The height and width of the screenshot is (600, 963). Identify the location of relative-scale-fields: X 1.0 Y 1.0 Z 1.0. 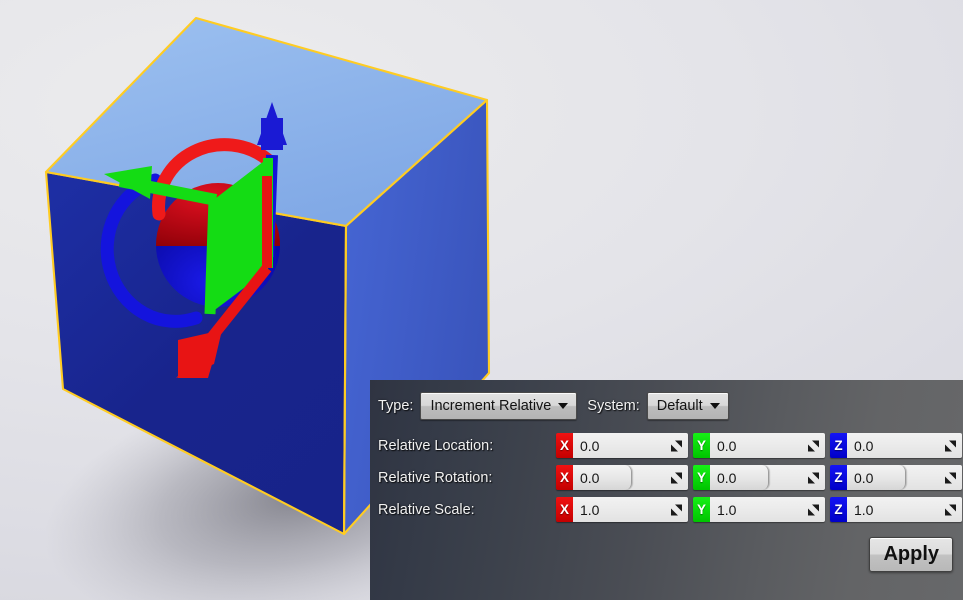
(759, 509).